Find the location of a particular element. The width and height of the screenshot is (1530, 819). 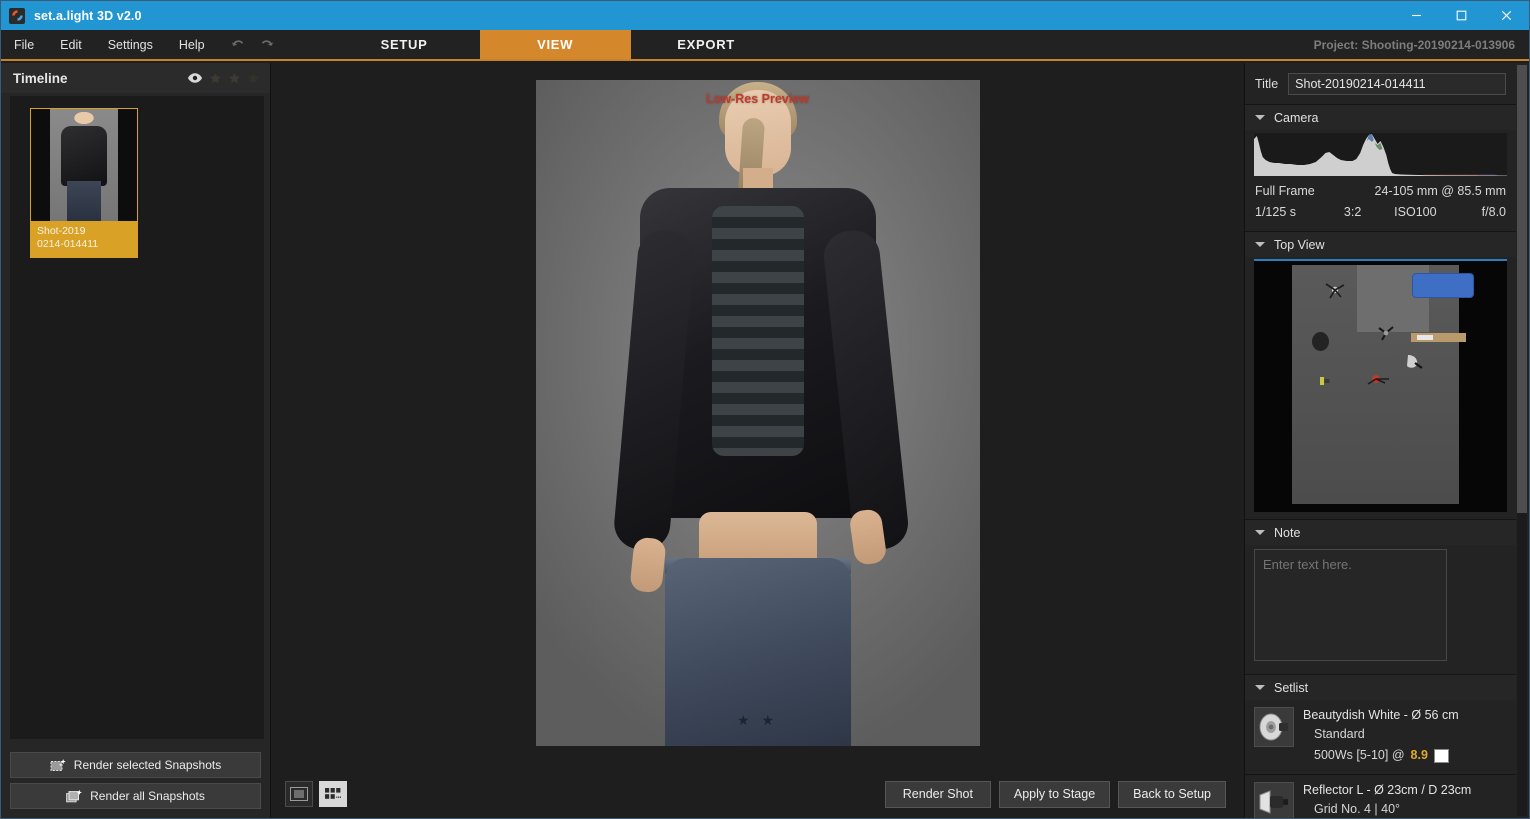

star-filter-3-icon is located at coordinates (253, 78).